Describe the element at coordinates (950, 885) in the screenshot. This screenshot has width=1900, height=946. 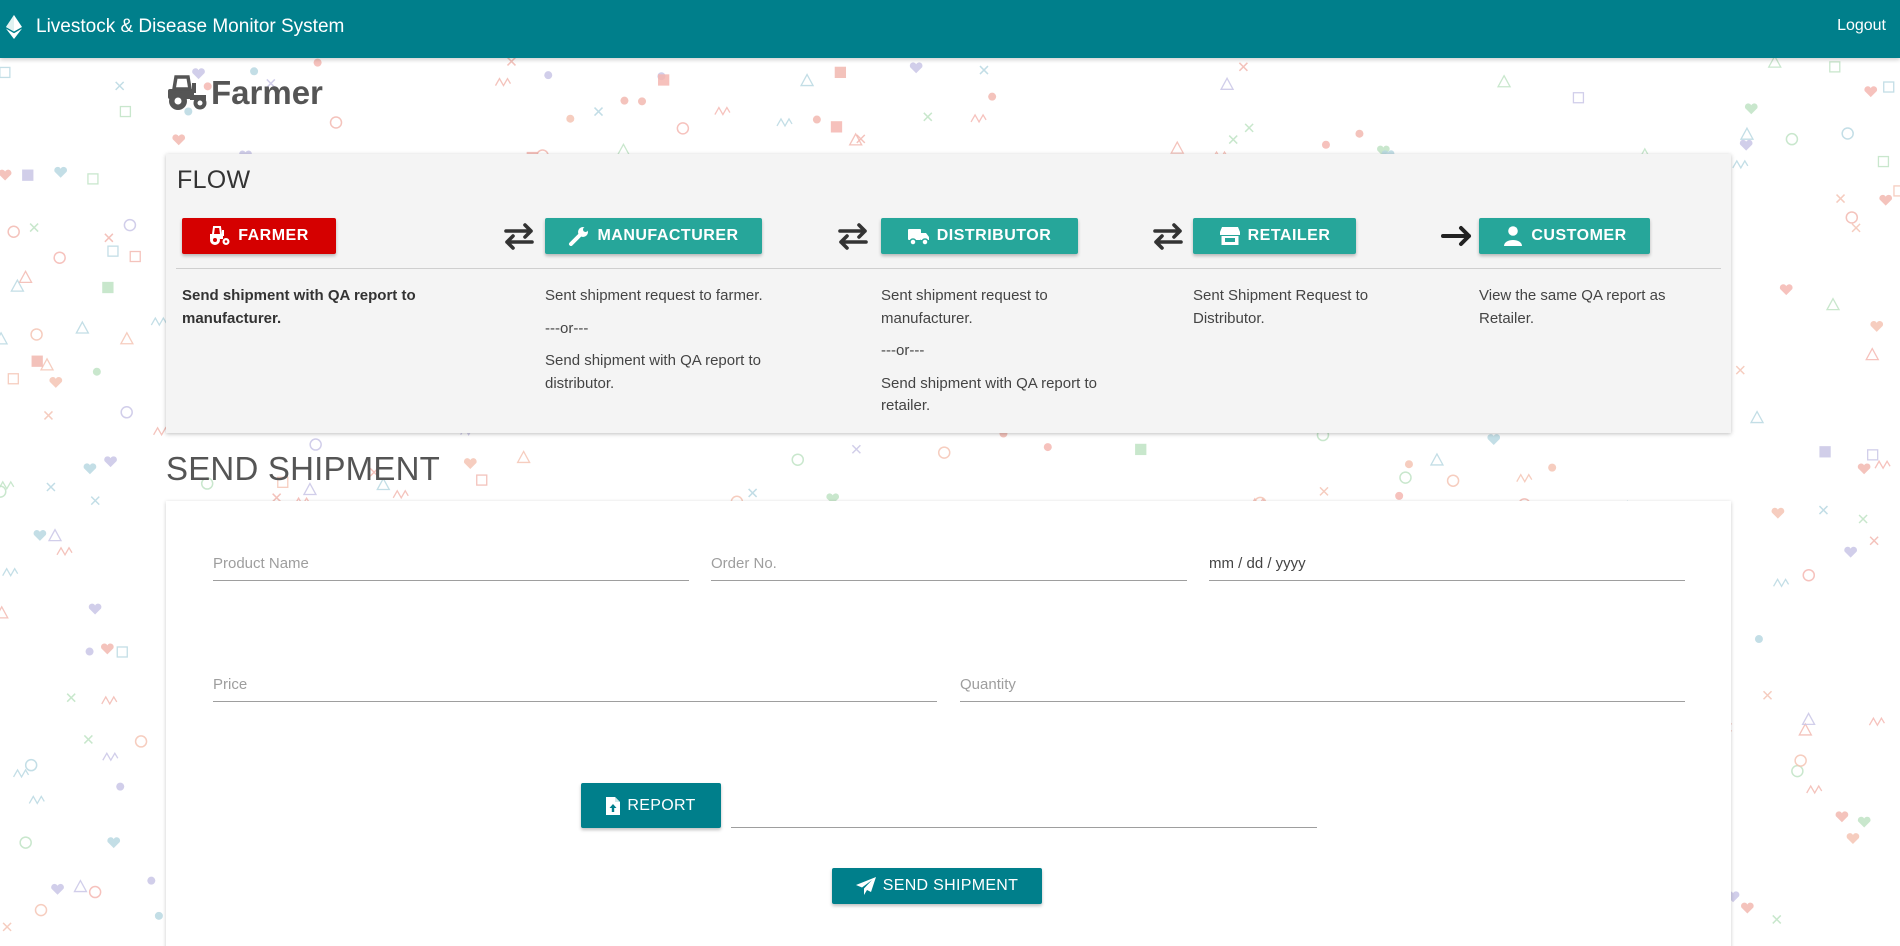
I see `send-shipment-button-label: SEND SHIPMENT` at that location.